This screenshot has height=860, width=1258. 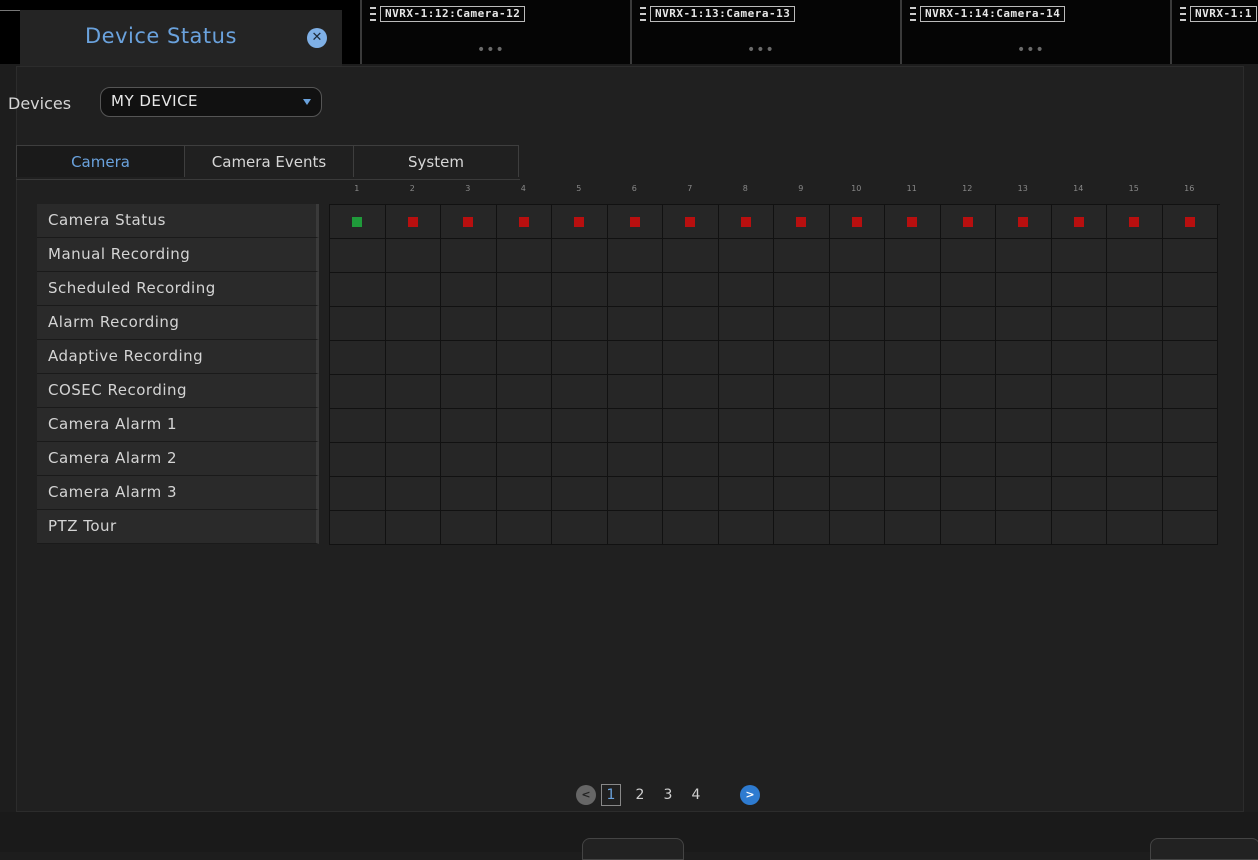 I want to click on column-number: 11, so click(x=911, y=188).